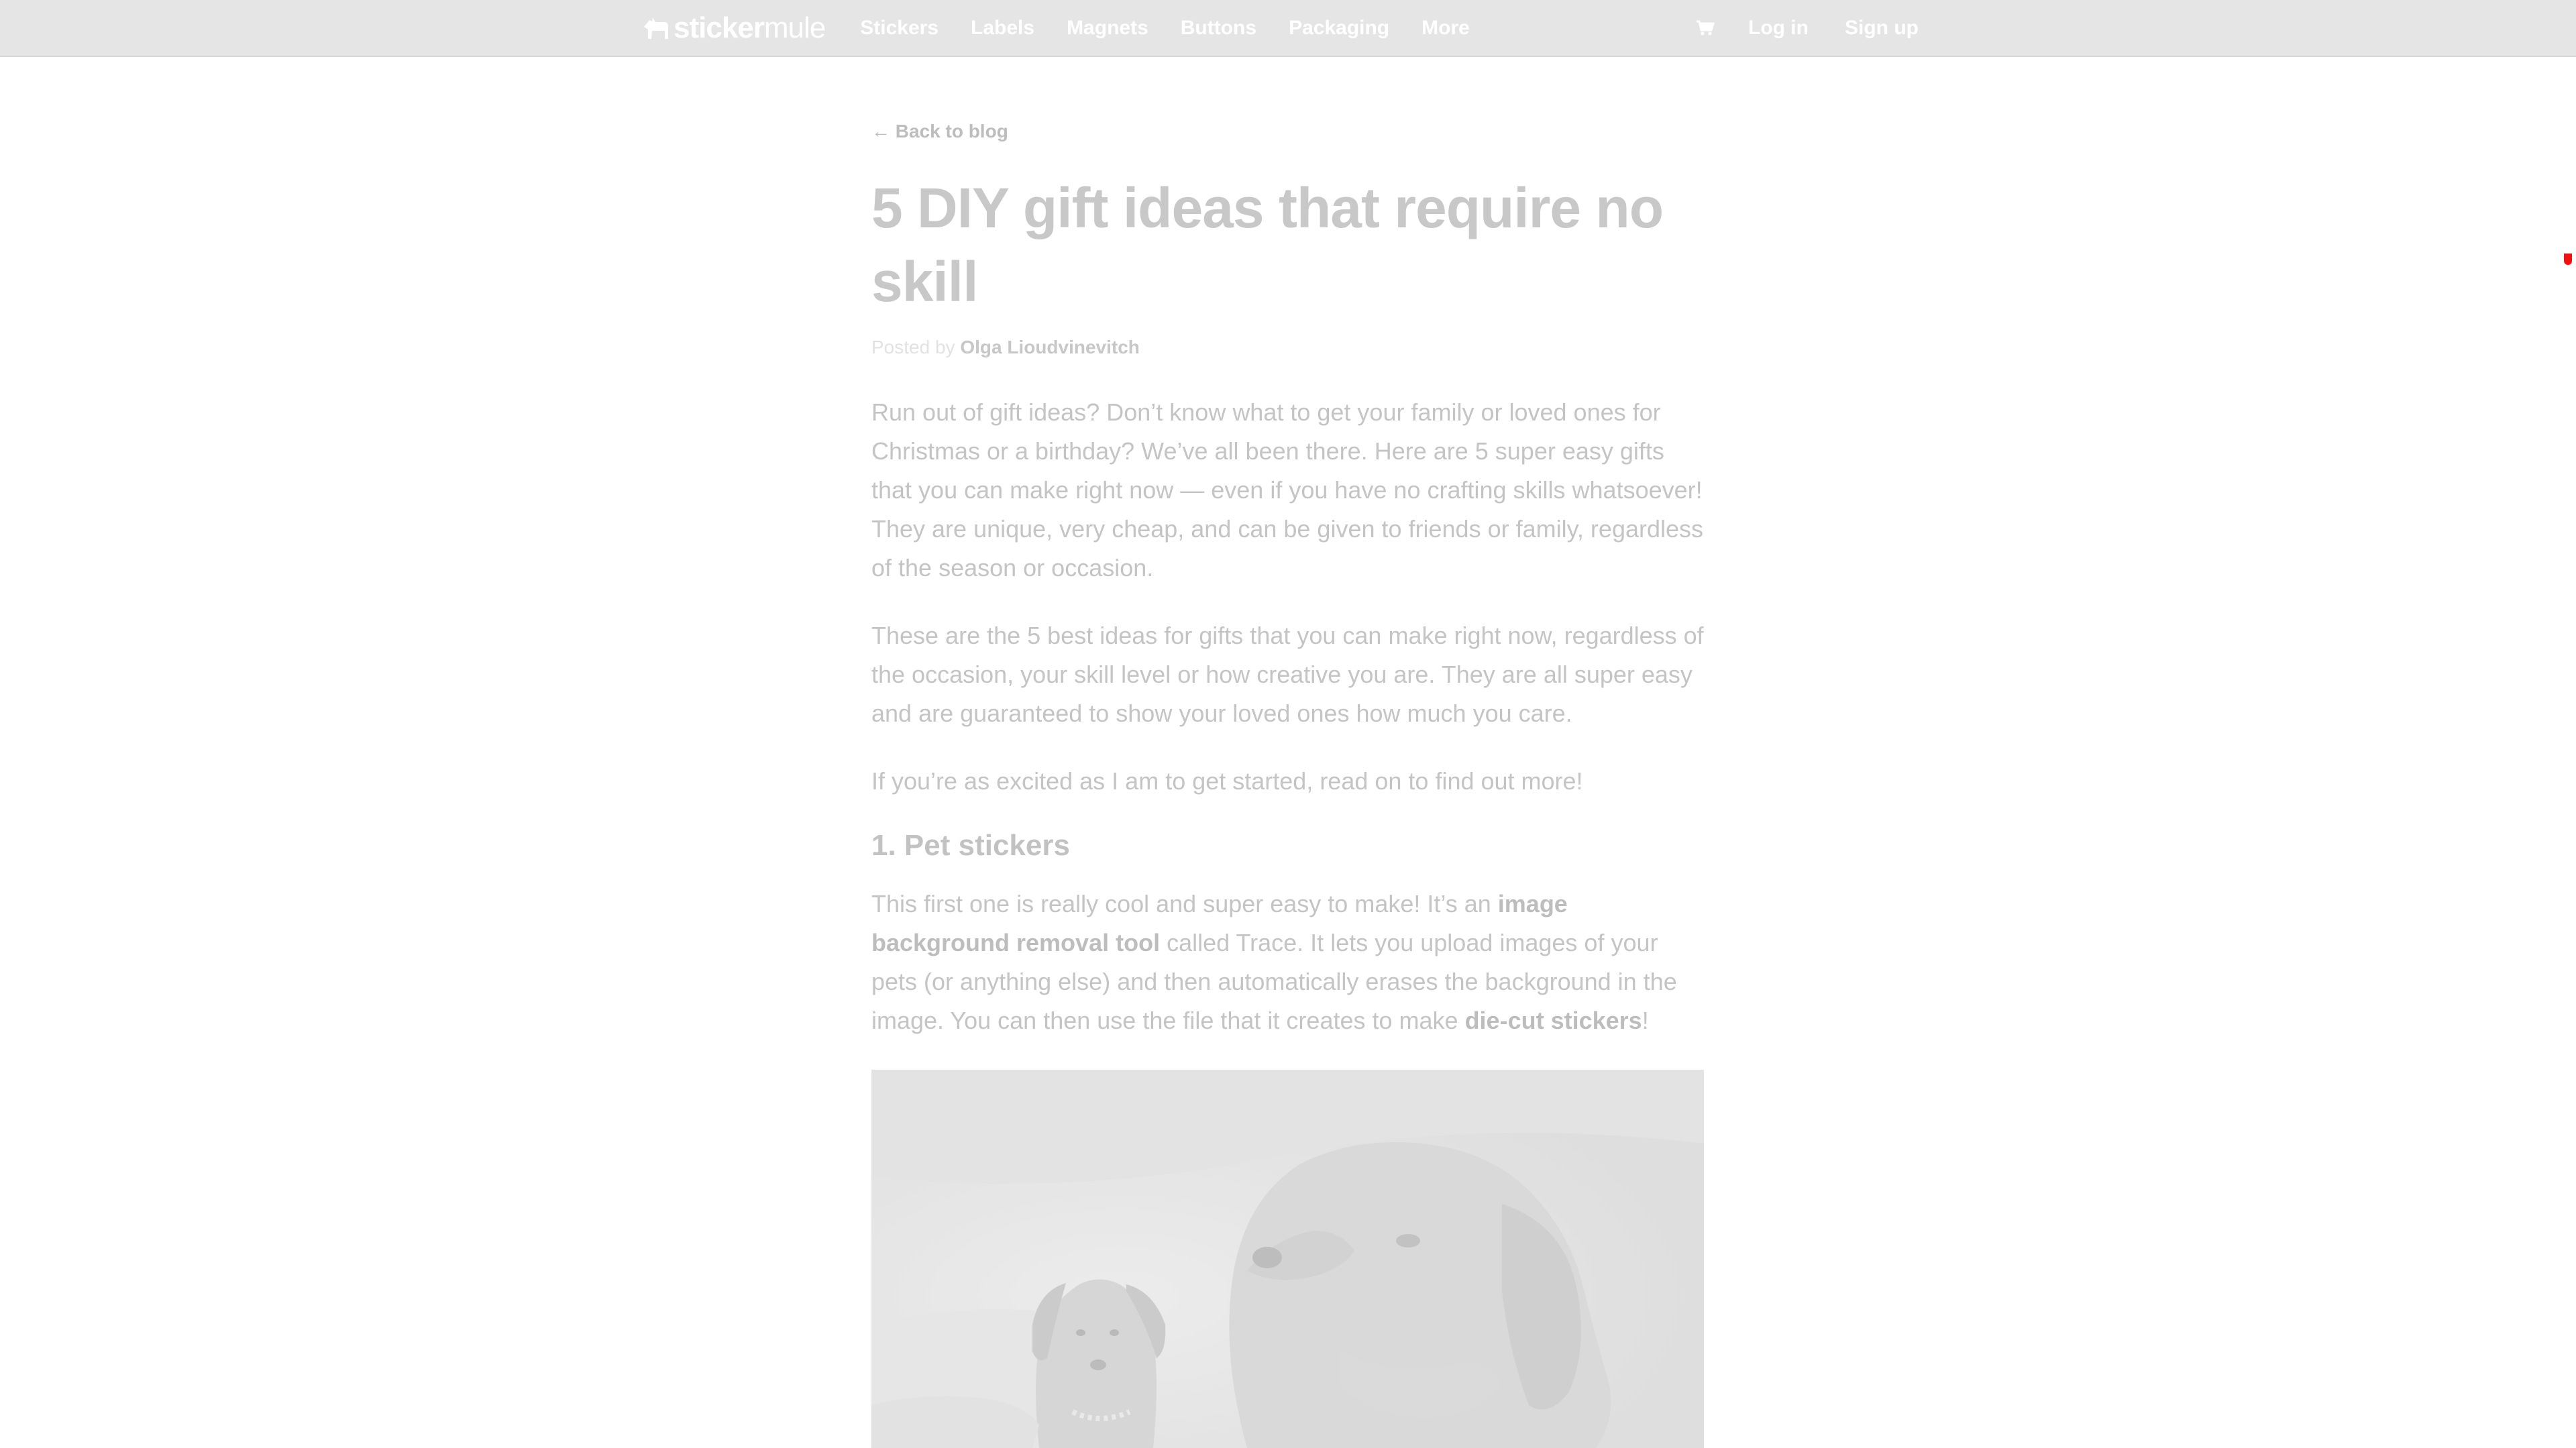 This screenshot has height=1448, width=2576. Describe the element at coordinates (719, 28) in the screenshot. I see `logo-text-sticker: sticker` at that location.